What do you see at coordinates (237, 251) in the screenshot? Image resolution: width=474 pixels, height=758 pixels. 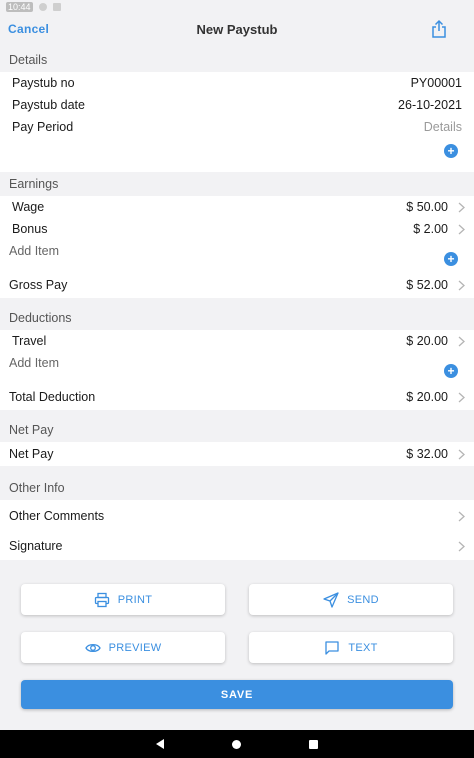 I see `earnings-add-item-label: Add Item` at bounding box center [237, 251].